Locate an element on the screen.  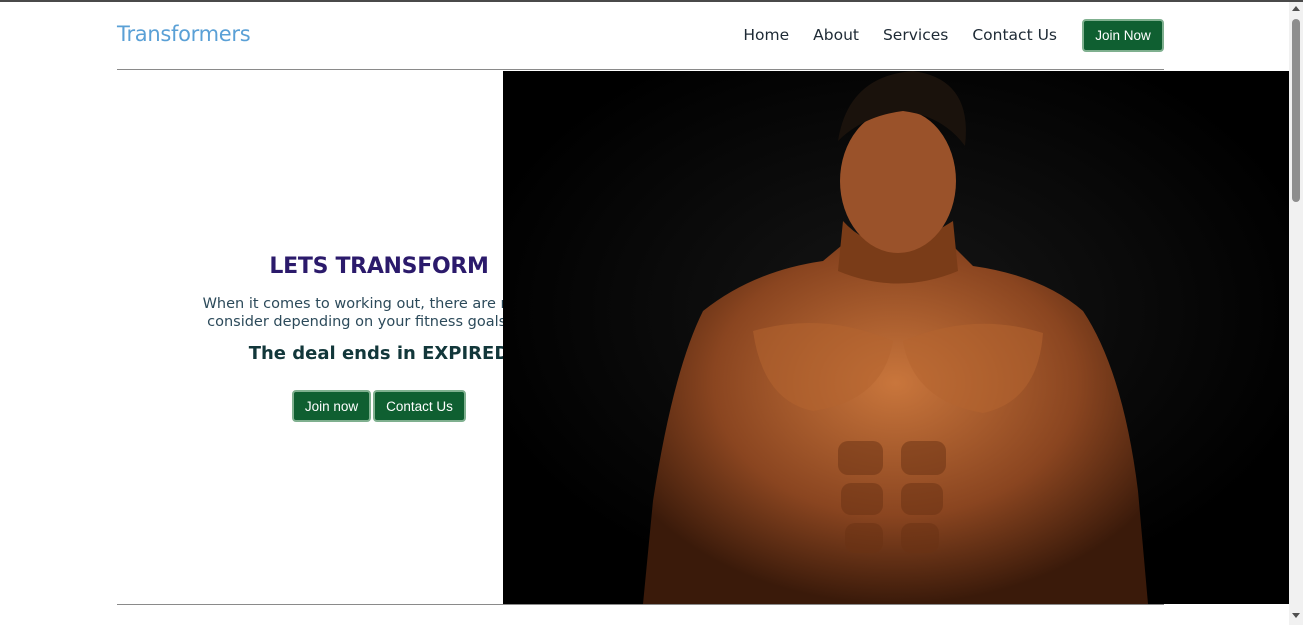
nav-join-button: Join Now is located at coordinates (1123, 35).